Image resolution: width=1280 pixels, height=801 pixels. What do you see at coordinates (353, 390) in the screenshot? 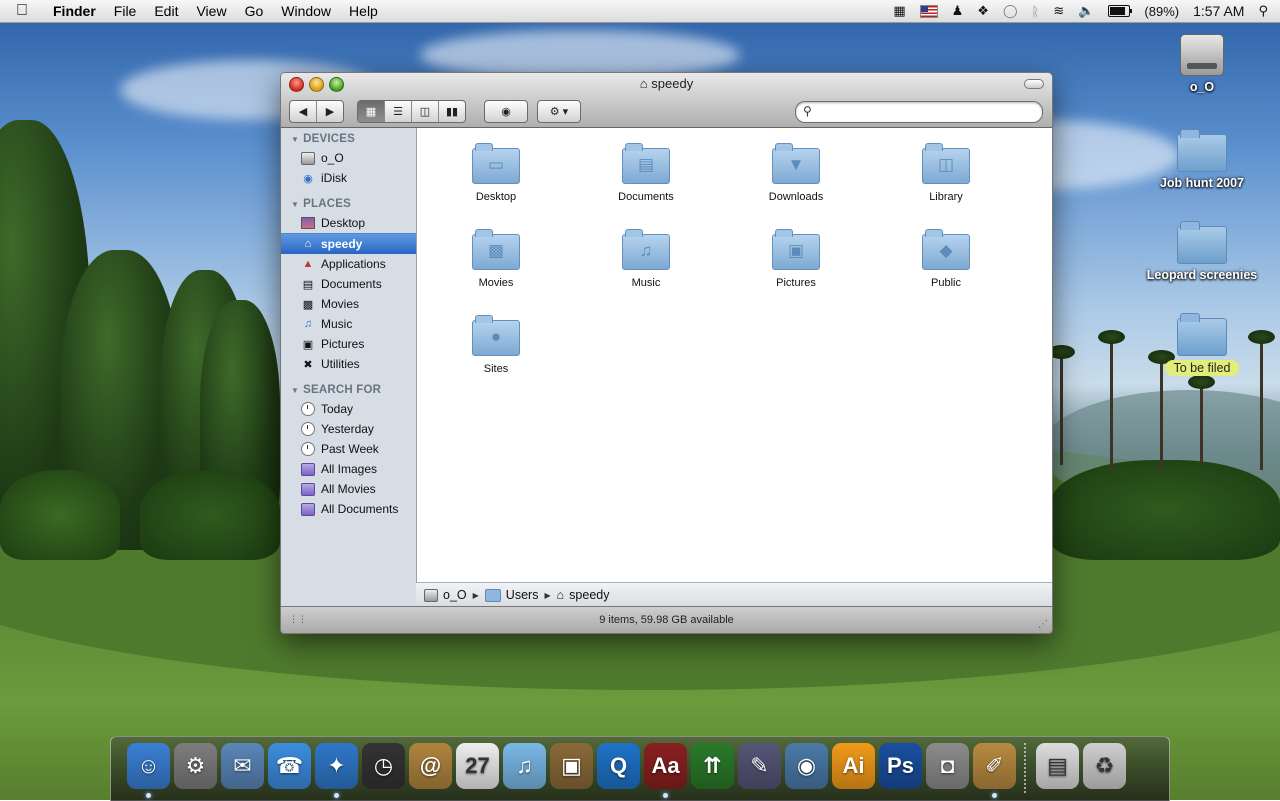
I see `sidebar-section-header: ▼ SEARCH FOR` at bounding box center [353, 390].